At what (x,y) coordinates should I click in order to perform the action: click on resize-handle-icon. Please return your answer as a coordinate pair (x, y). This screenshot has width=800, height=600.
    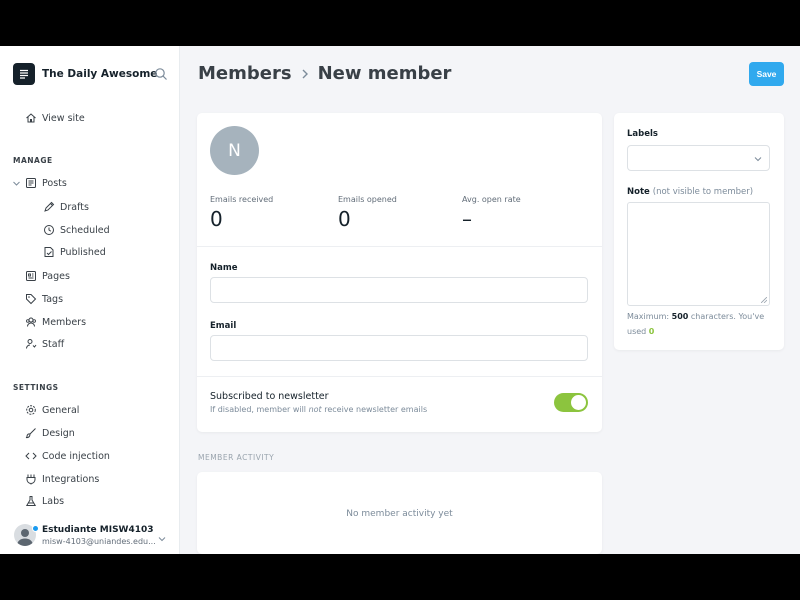
    Looking at the image, I should click on (764, 300).